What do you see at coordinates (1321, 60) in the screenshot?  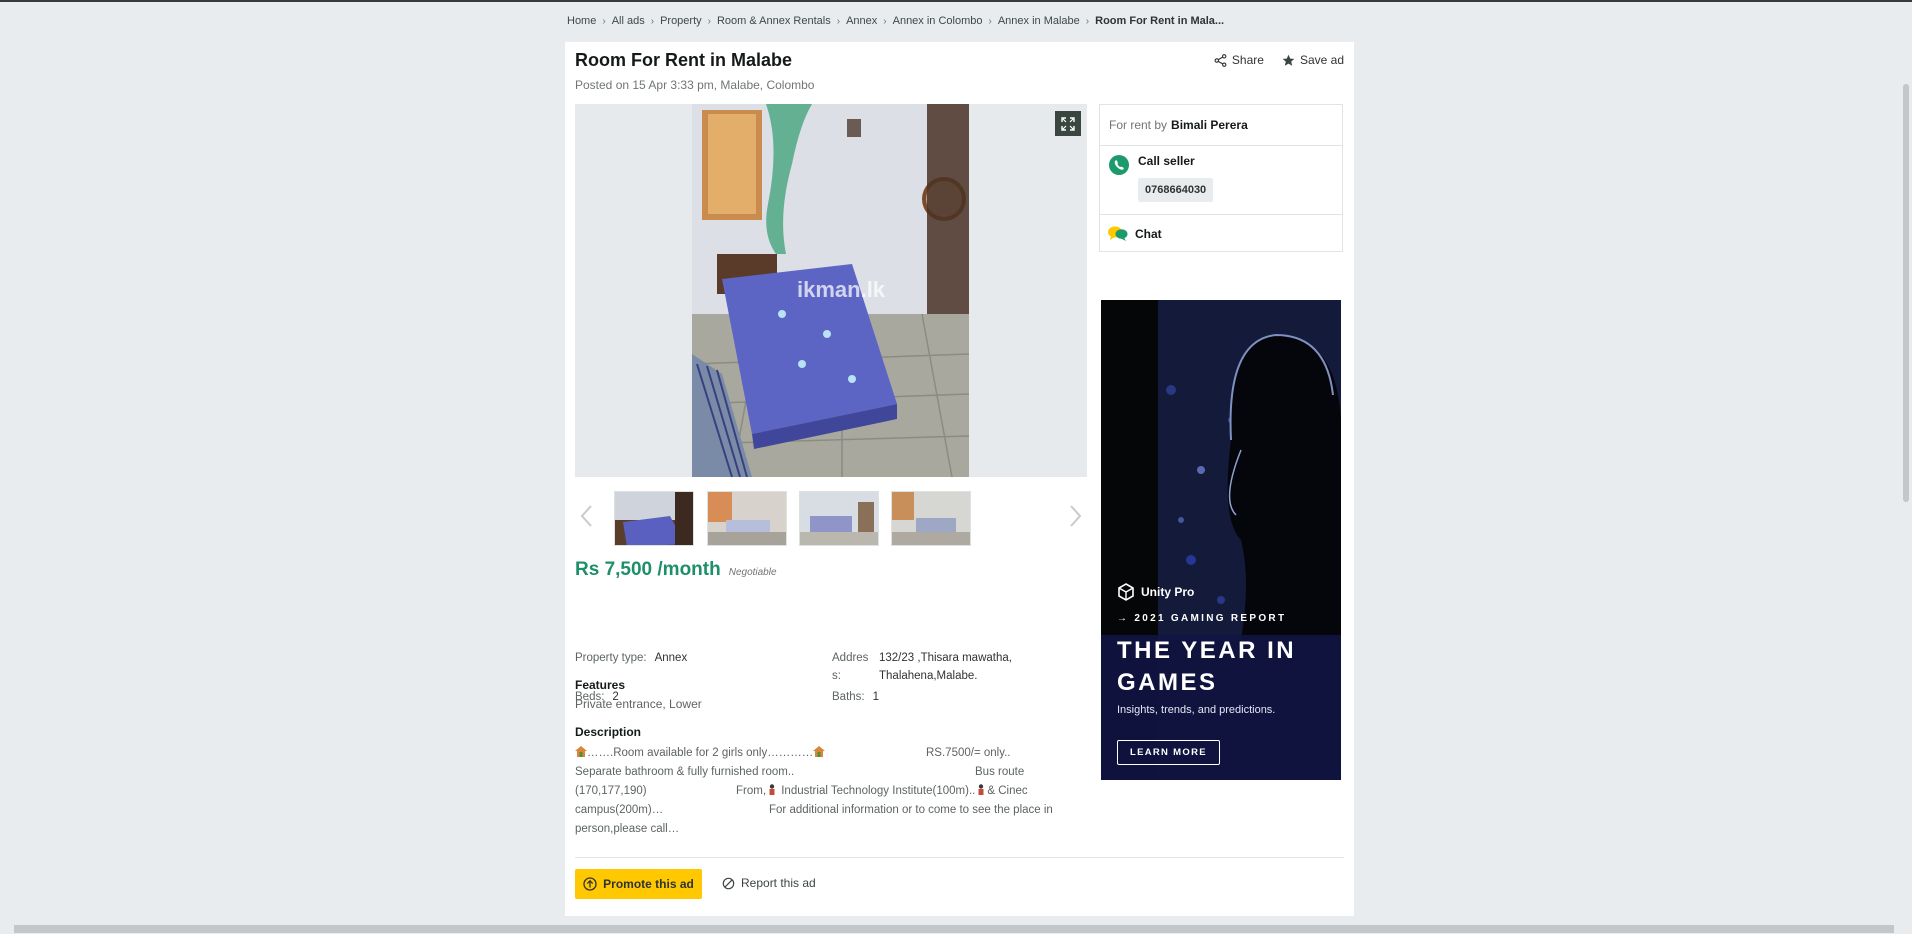 I see `save-ad-label: Save ad` at bounding box center [1321, 60].